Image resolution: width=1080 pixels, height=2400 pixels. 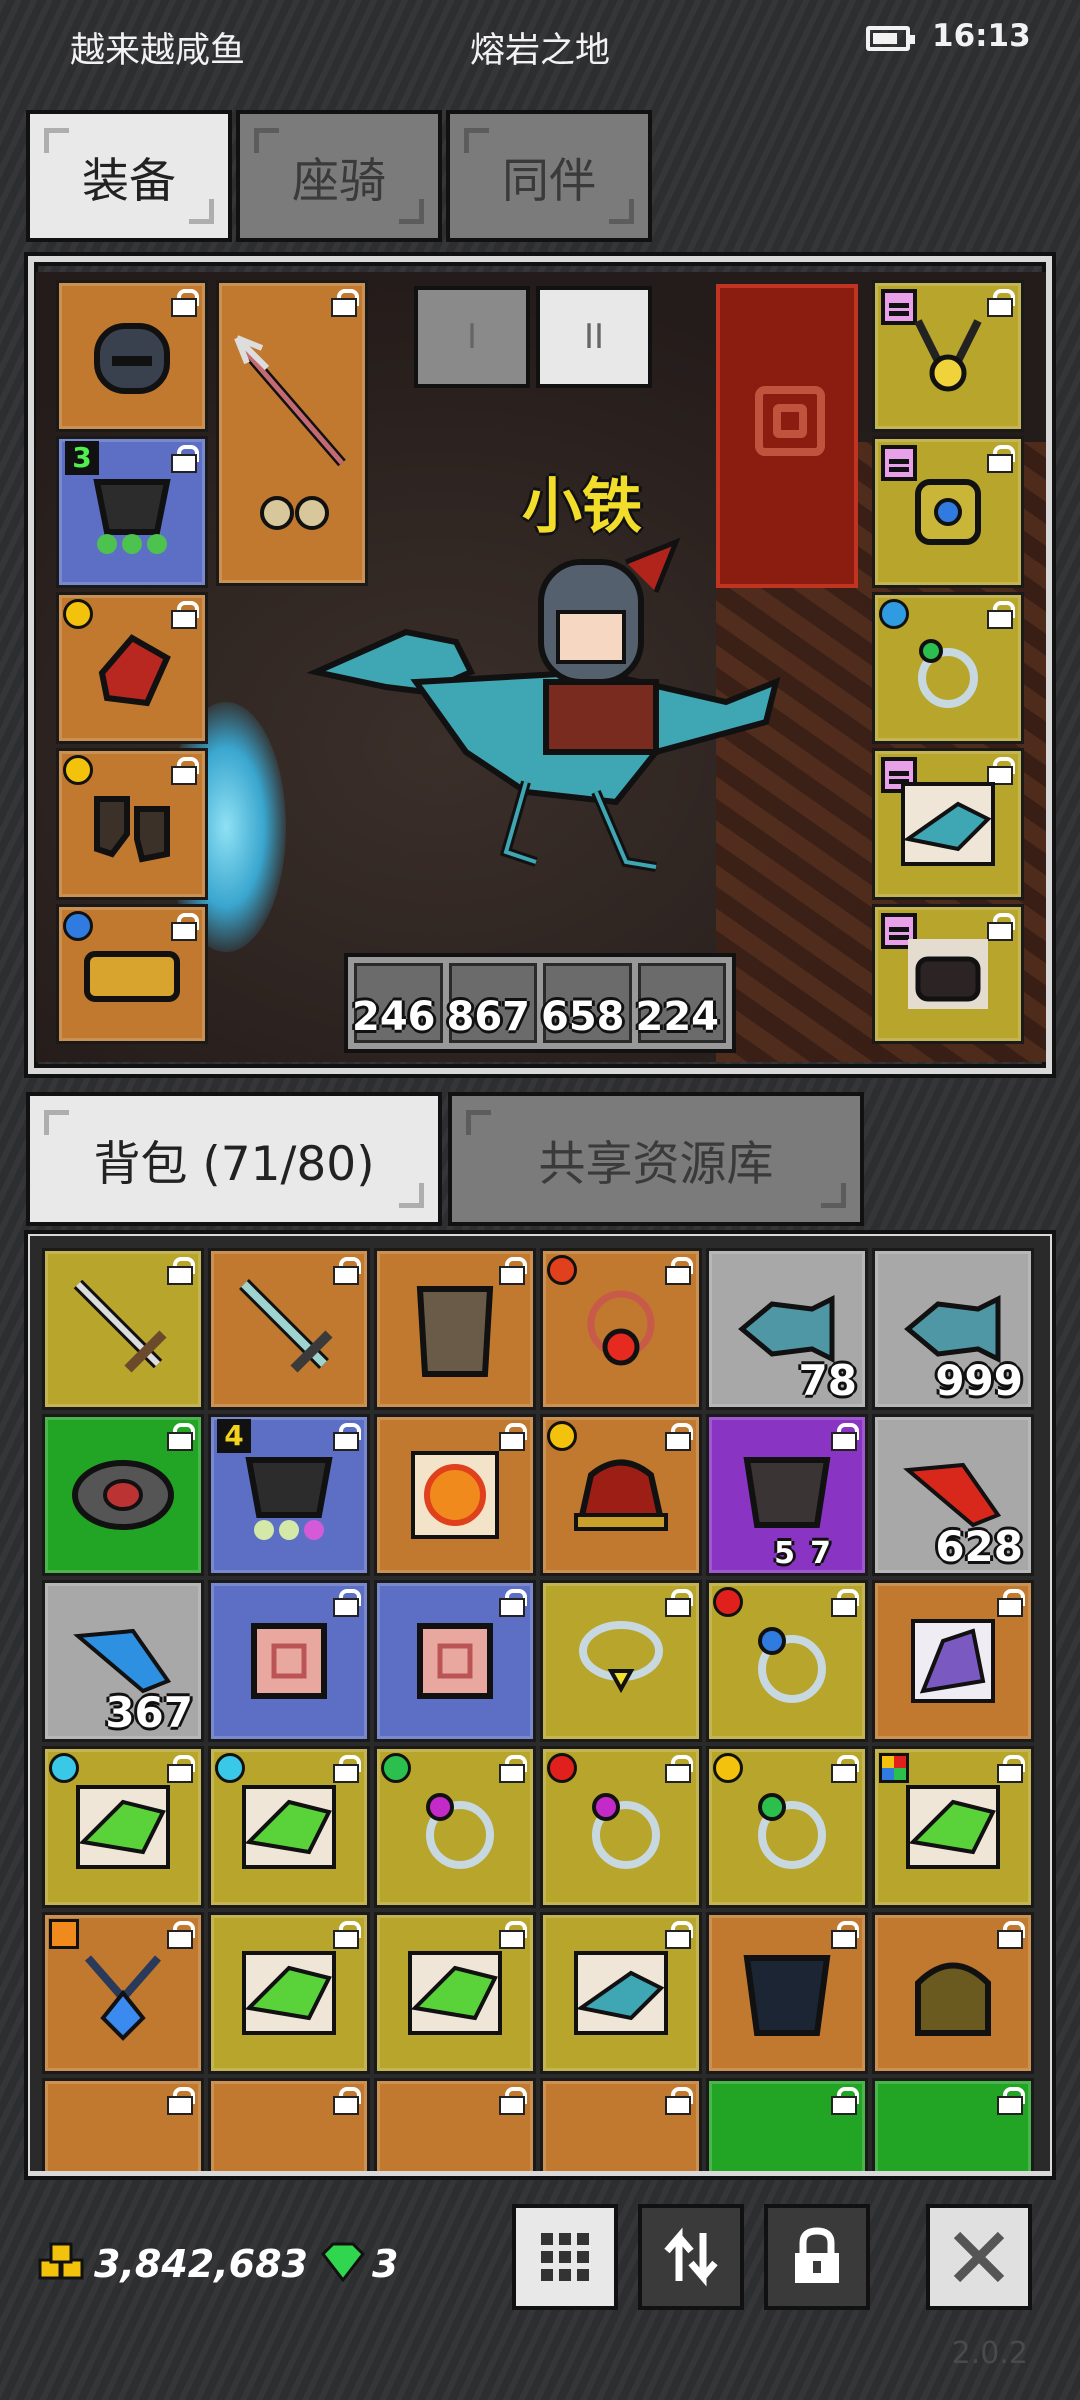 I want to click on potion-slot-4: 224, so click(x=680, y=1003).